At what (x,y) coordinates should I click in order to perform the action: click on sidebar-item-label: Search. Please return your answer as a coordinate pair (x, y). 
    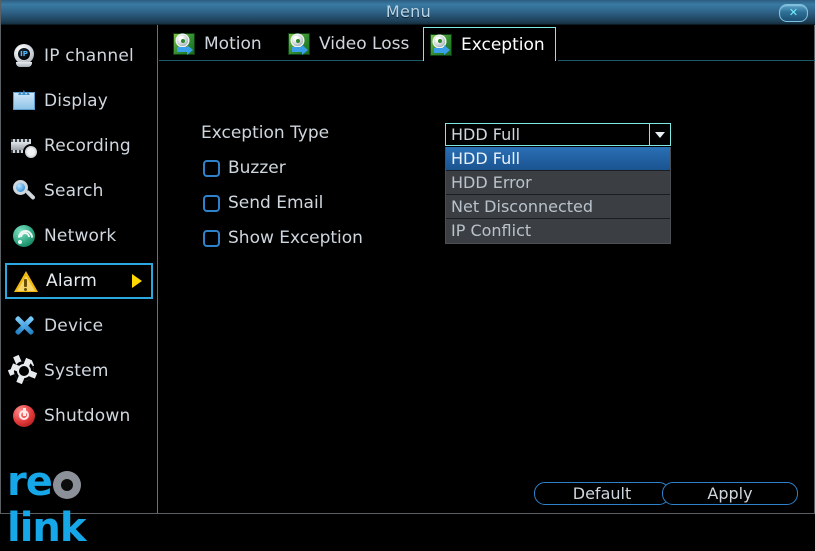
    Looking at the image, I should click on (74, 191).